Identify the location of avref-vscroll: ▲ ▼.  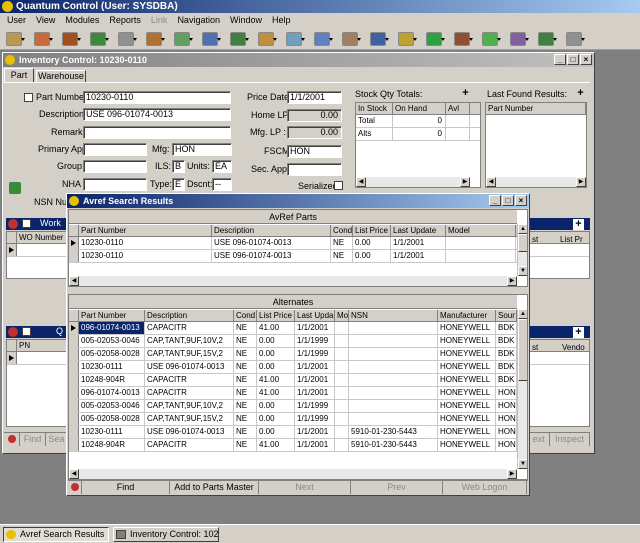
(522, 250).